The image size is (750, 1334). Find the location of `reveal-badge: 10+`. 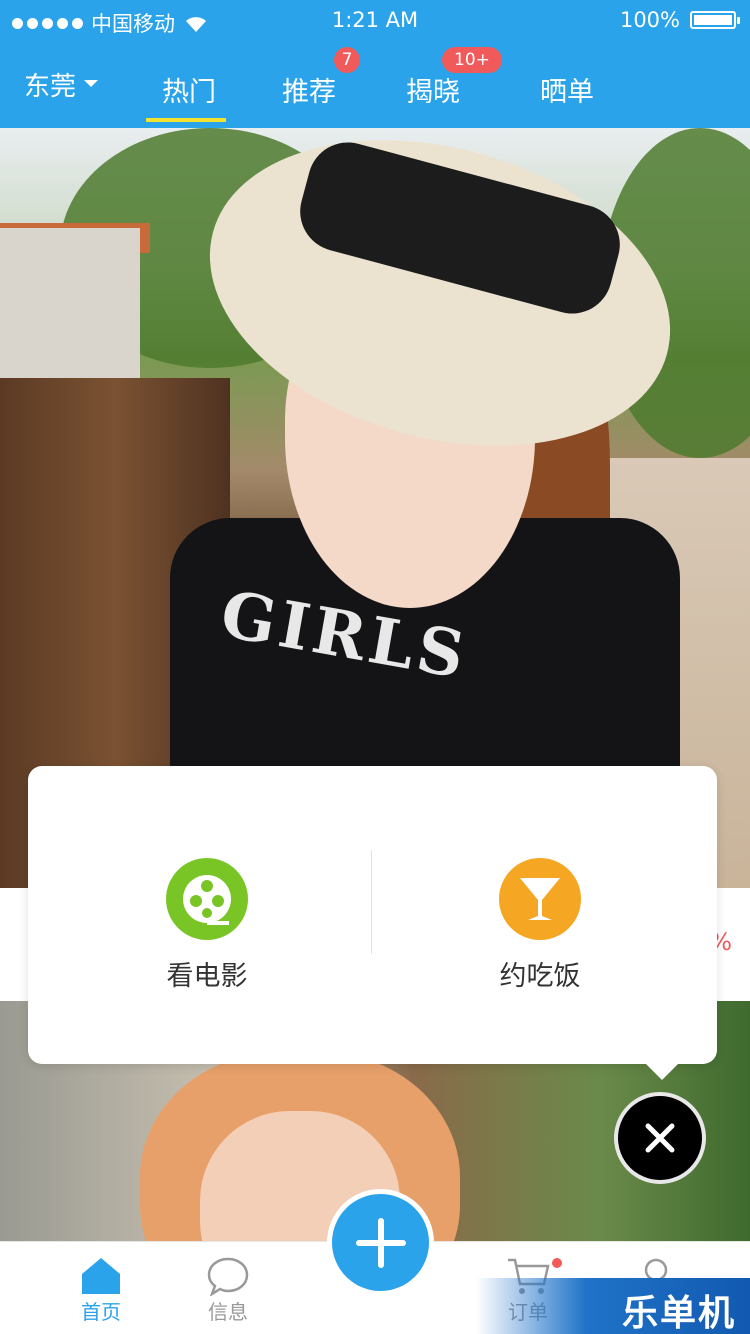

reveal-badge: 10+ is located at coordinates (472, 60).